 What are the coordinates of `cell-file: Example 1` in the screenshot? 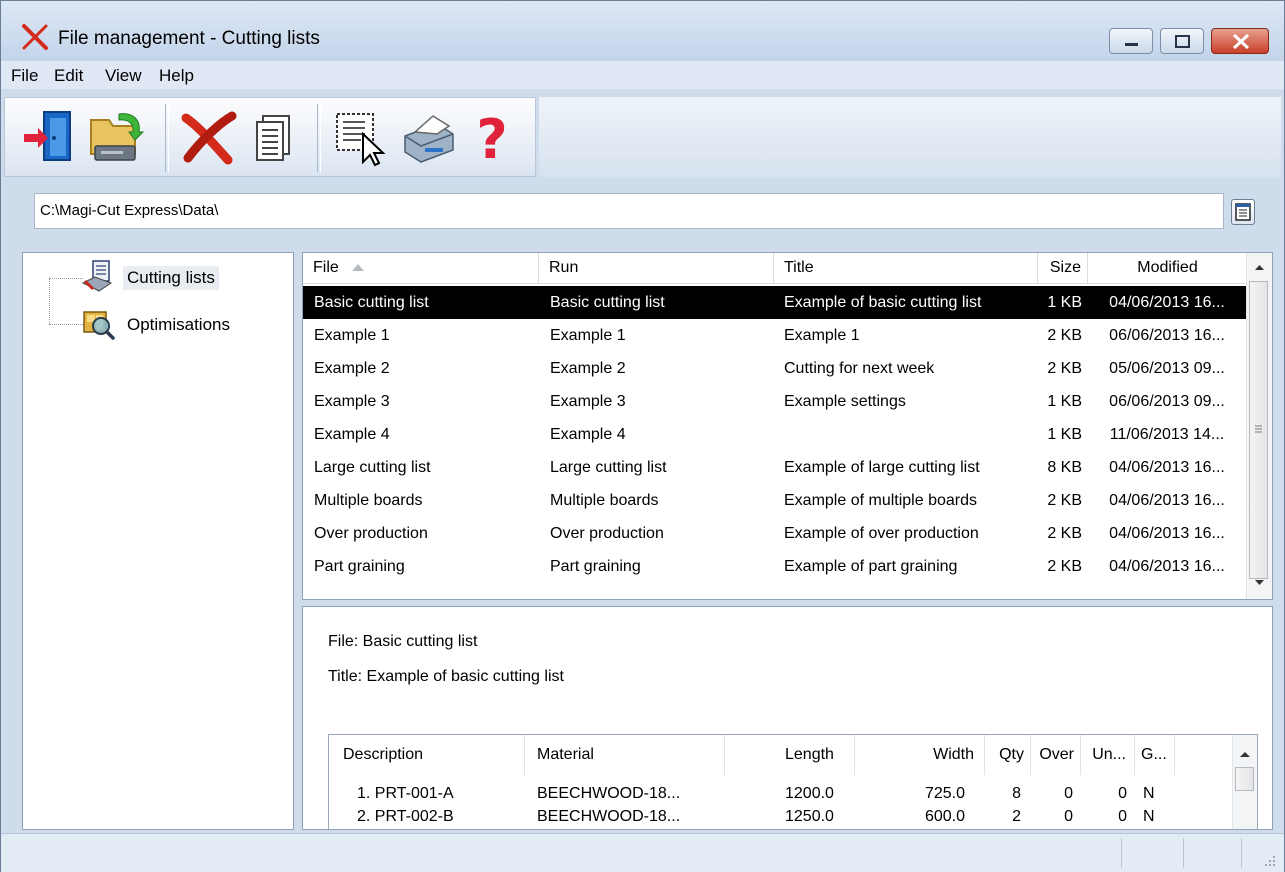 It's located at (352, 335).